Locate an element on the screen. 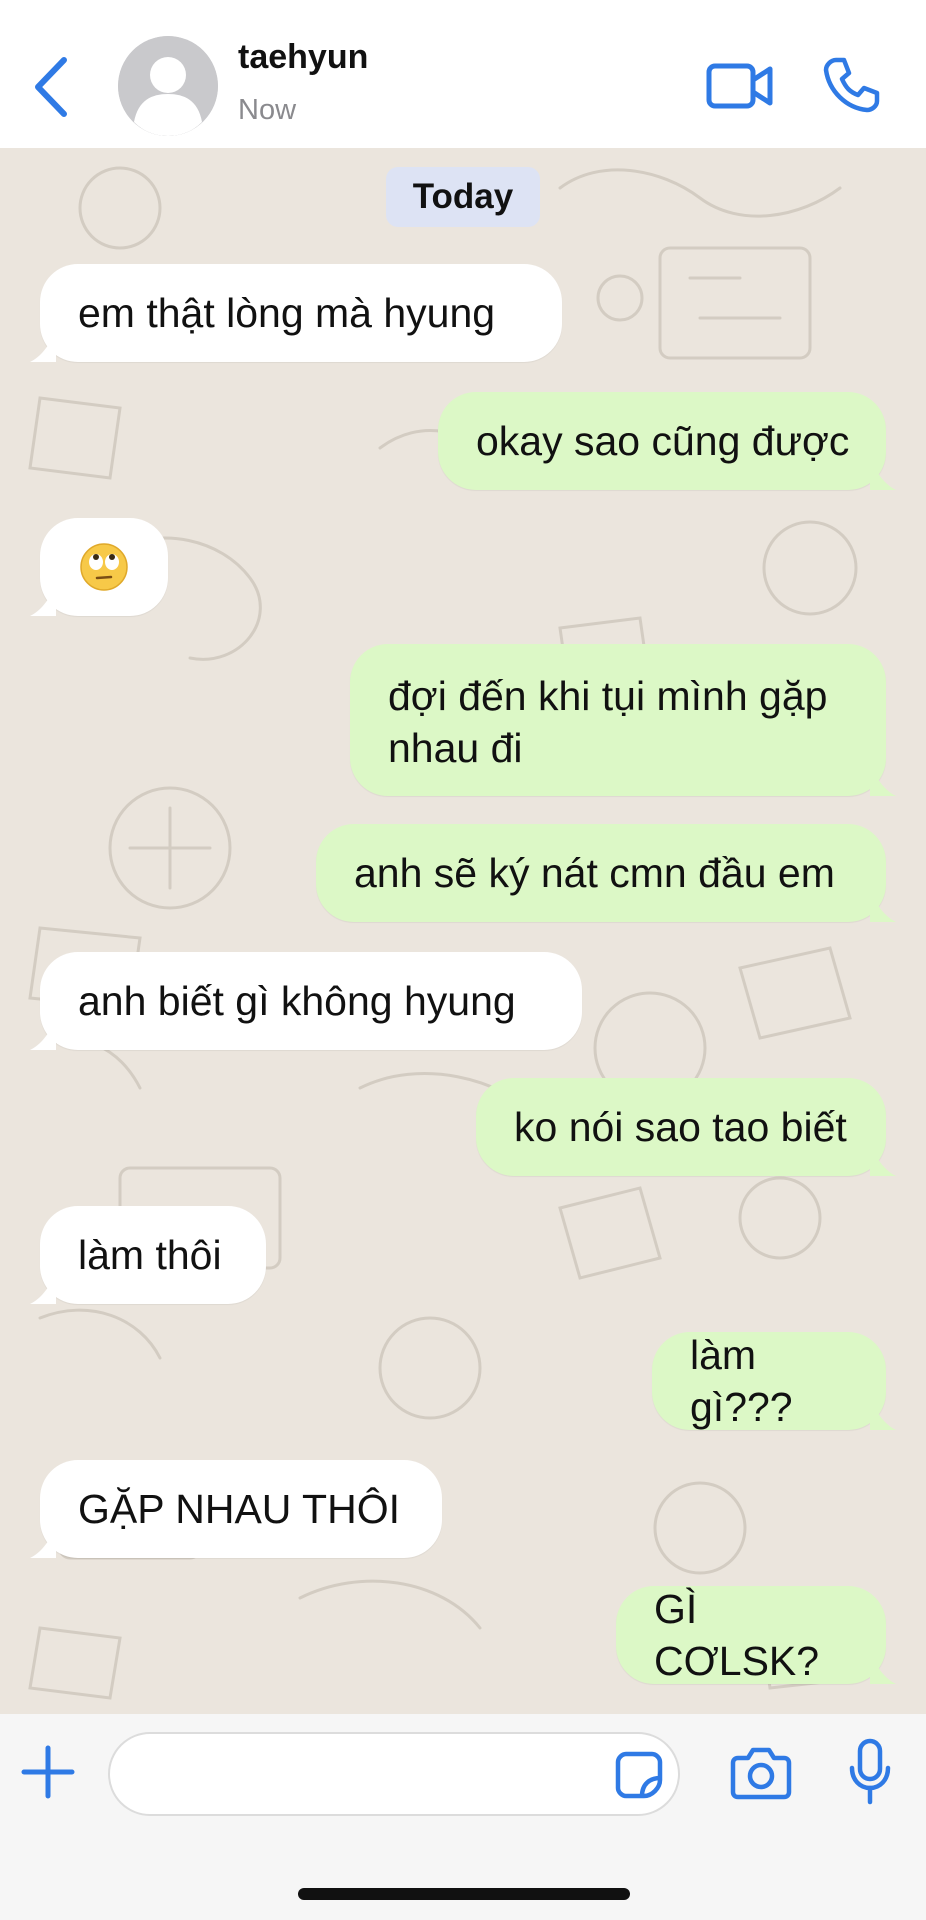  message-text: em thật lòng mà hyung is located at coordinates (287, 313).